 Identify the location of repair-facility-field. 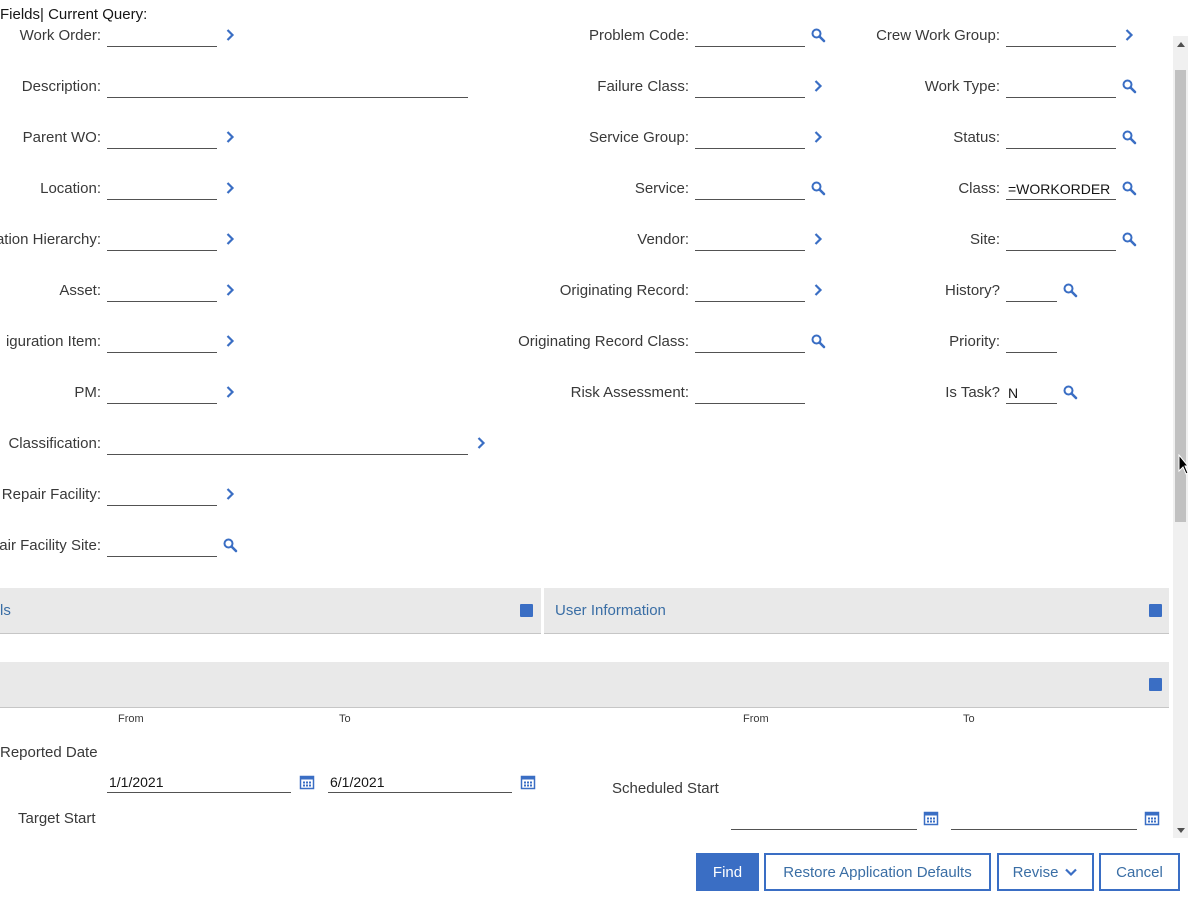
(162, 495).